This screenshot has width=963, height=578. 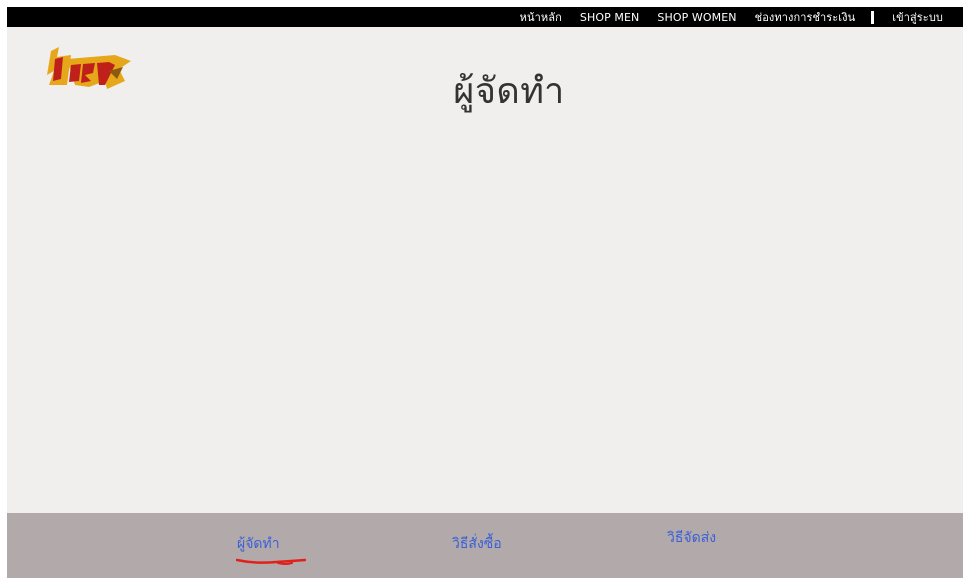 I want to click on page-title: ผู้จัดทำ, so click(x=509, y=91).